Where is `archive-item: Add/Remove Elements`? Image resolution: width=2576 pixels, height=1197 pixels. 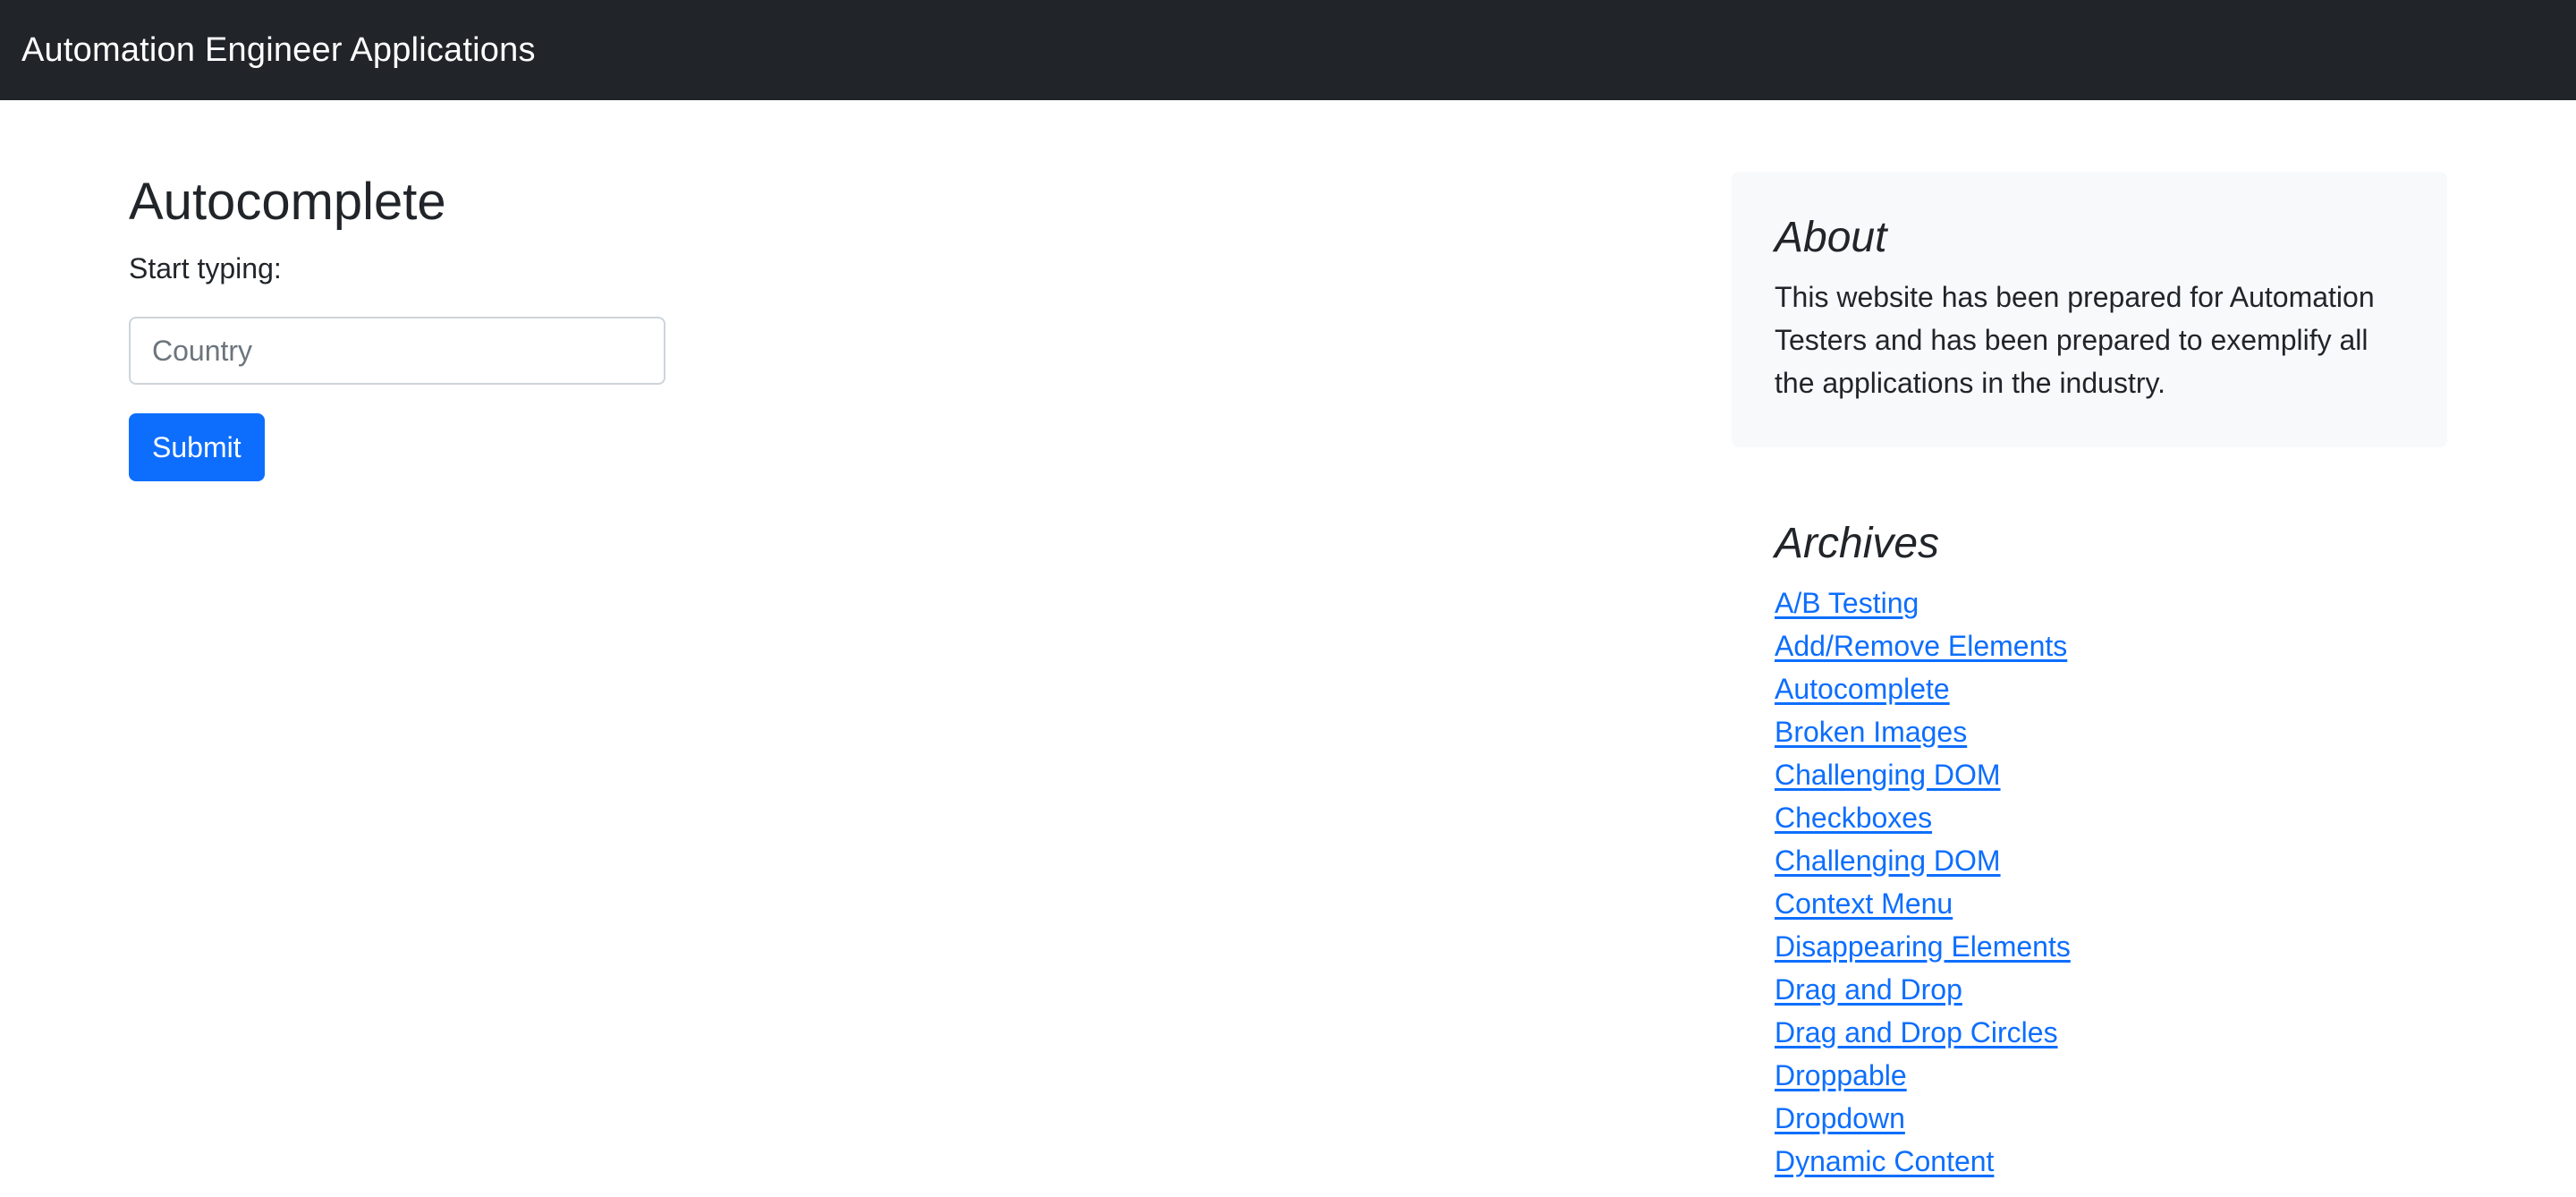
archive-item: Add/Remove Elements is located at coordinates (2111, 645).